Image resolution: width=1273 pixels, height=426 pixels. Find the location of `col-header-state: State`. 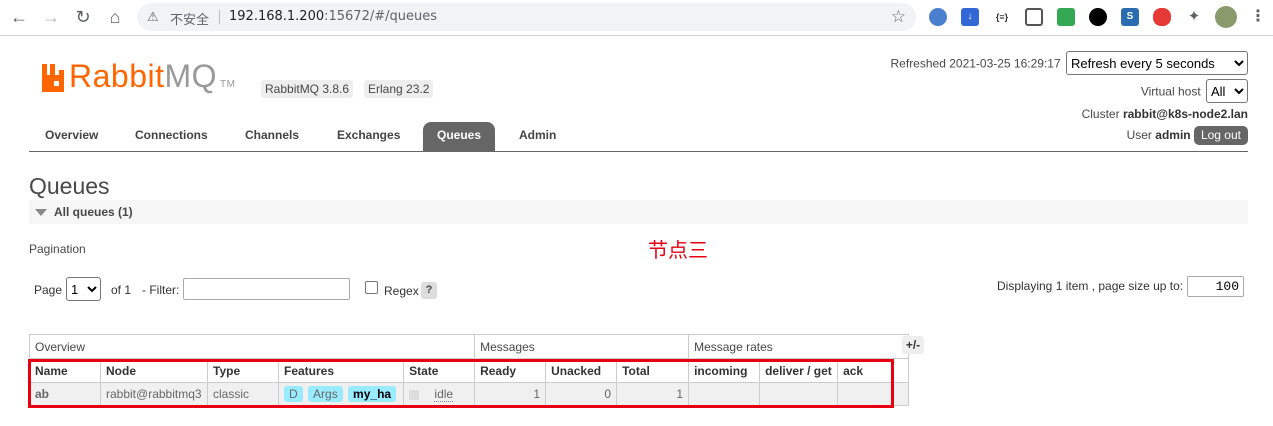

col-header-state: State is located at coordinates (439, 370).